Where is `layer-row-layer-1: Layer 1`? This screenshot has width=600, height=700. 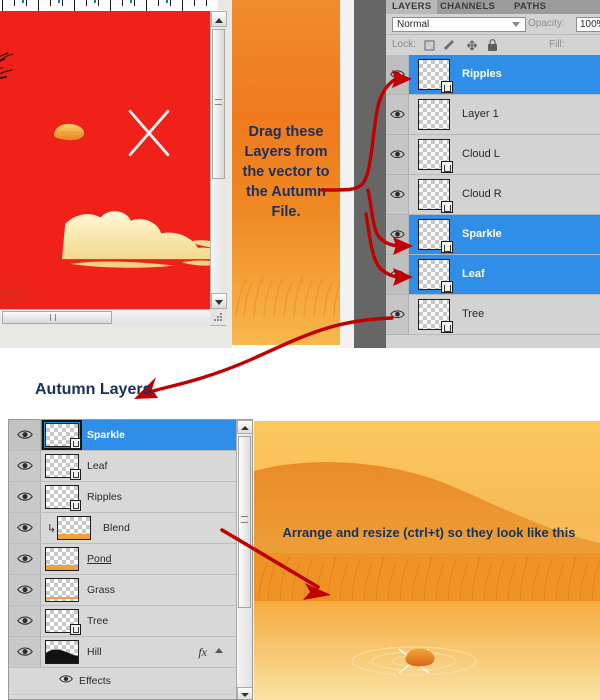 layer-row-layer-1: Layer 1 is located at coordinates (493, 115).